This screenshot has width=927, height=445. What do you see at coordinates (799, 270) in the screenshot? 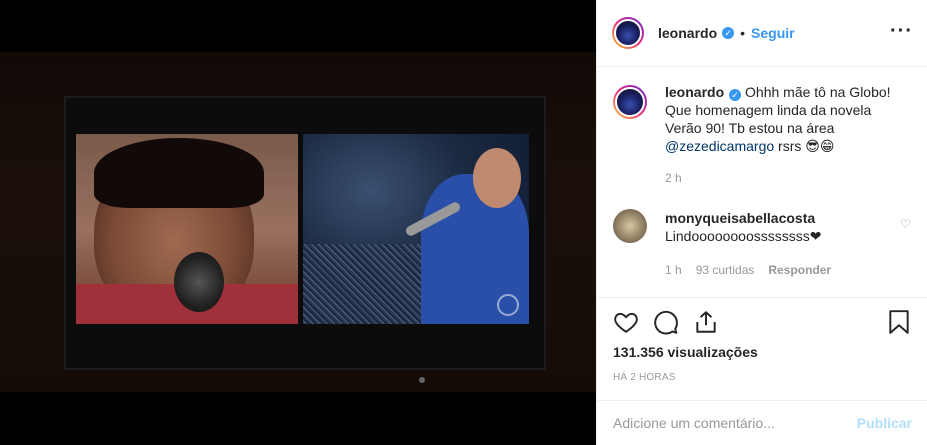
I see `reply-button: Responder` at bounding box center [799, 270].